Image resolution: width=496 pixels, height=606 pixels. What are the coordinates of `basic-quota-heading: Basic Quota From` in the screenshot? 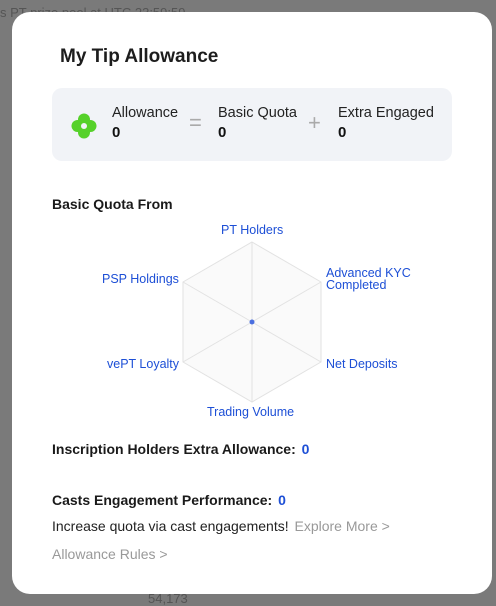 It's located at (112, 204).